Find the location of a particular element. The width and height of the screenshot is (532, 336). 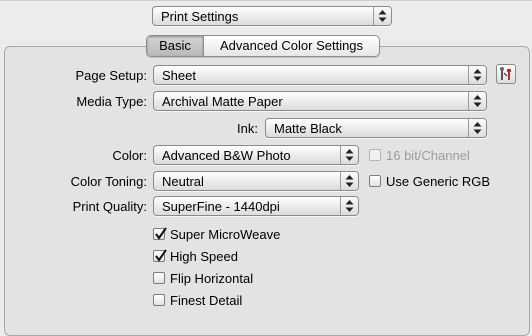

media-type-popup: Archival Matte Paper is located at coordinates (320, 101).